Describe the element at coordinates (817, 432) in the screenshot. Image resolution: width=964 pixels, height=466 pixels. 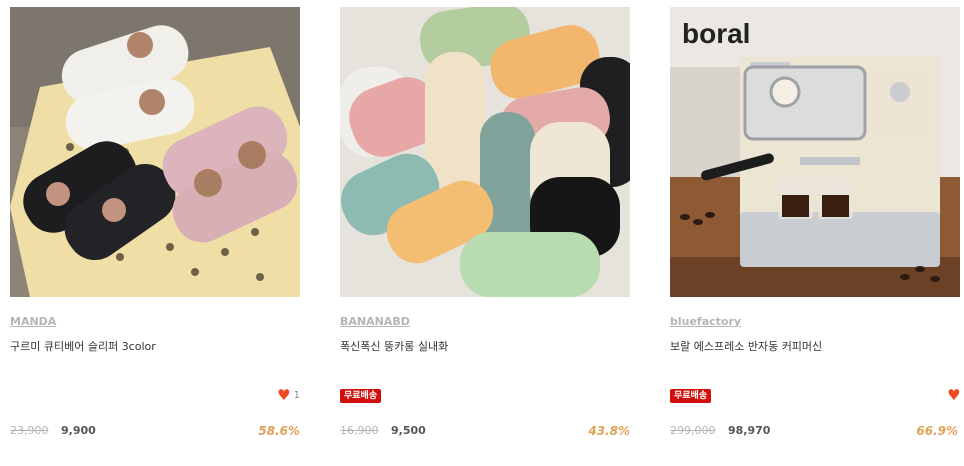
I see `price-row: 299,000 98,970 66.9%` at that location.